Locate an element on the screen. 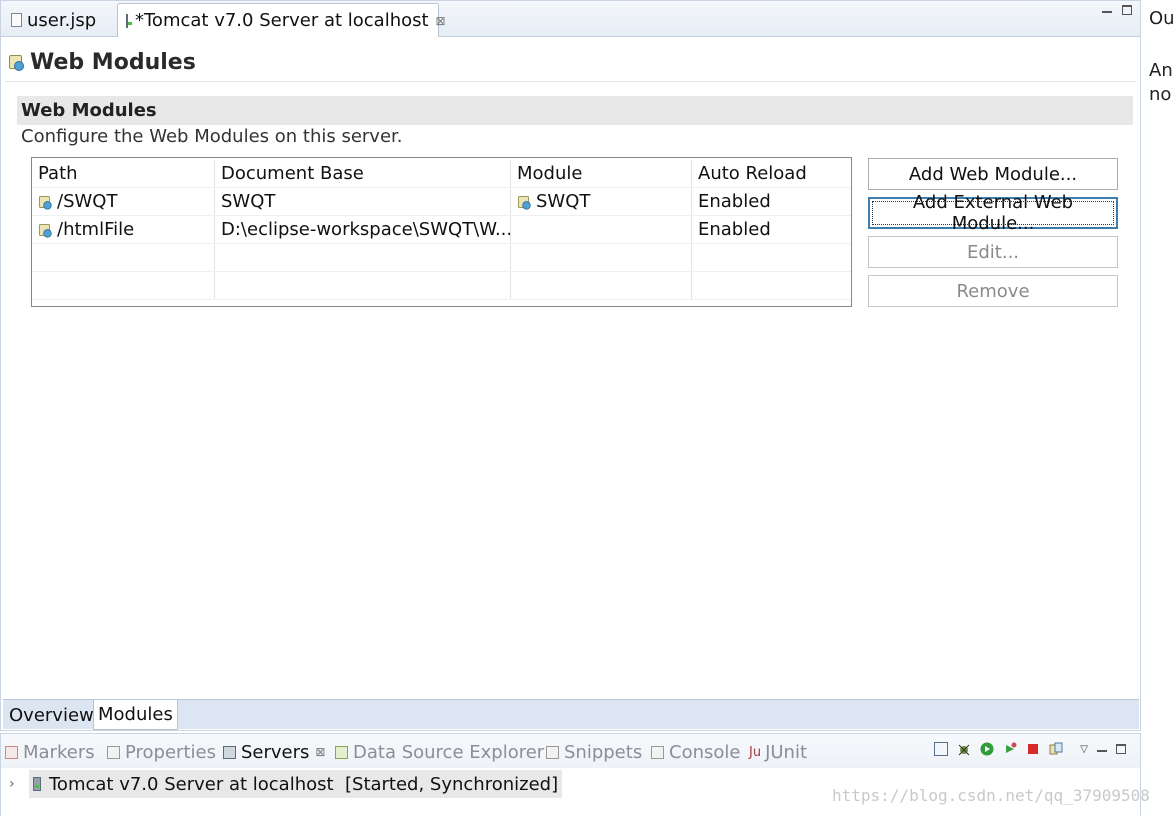  remove-button: Remove is located at coordinates (993, 291).